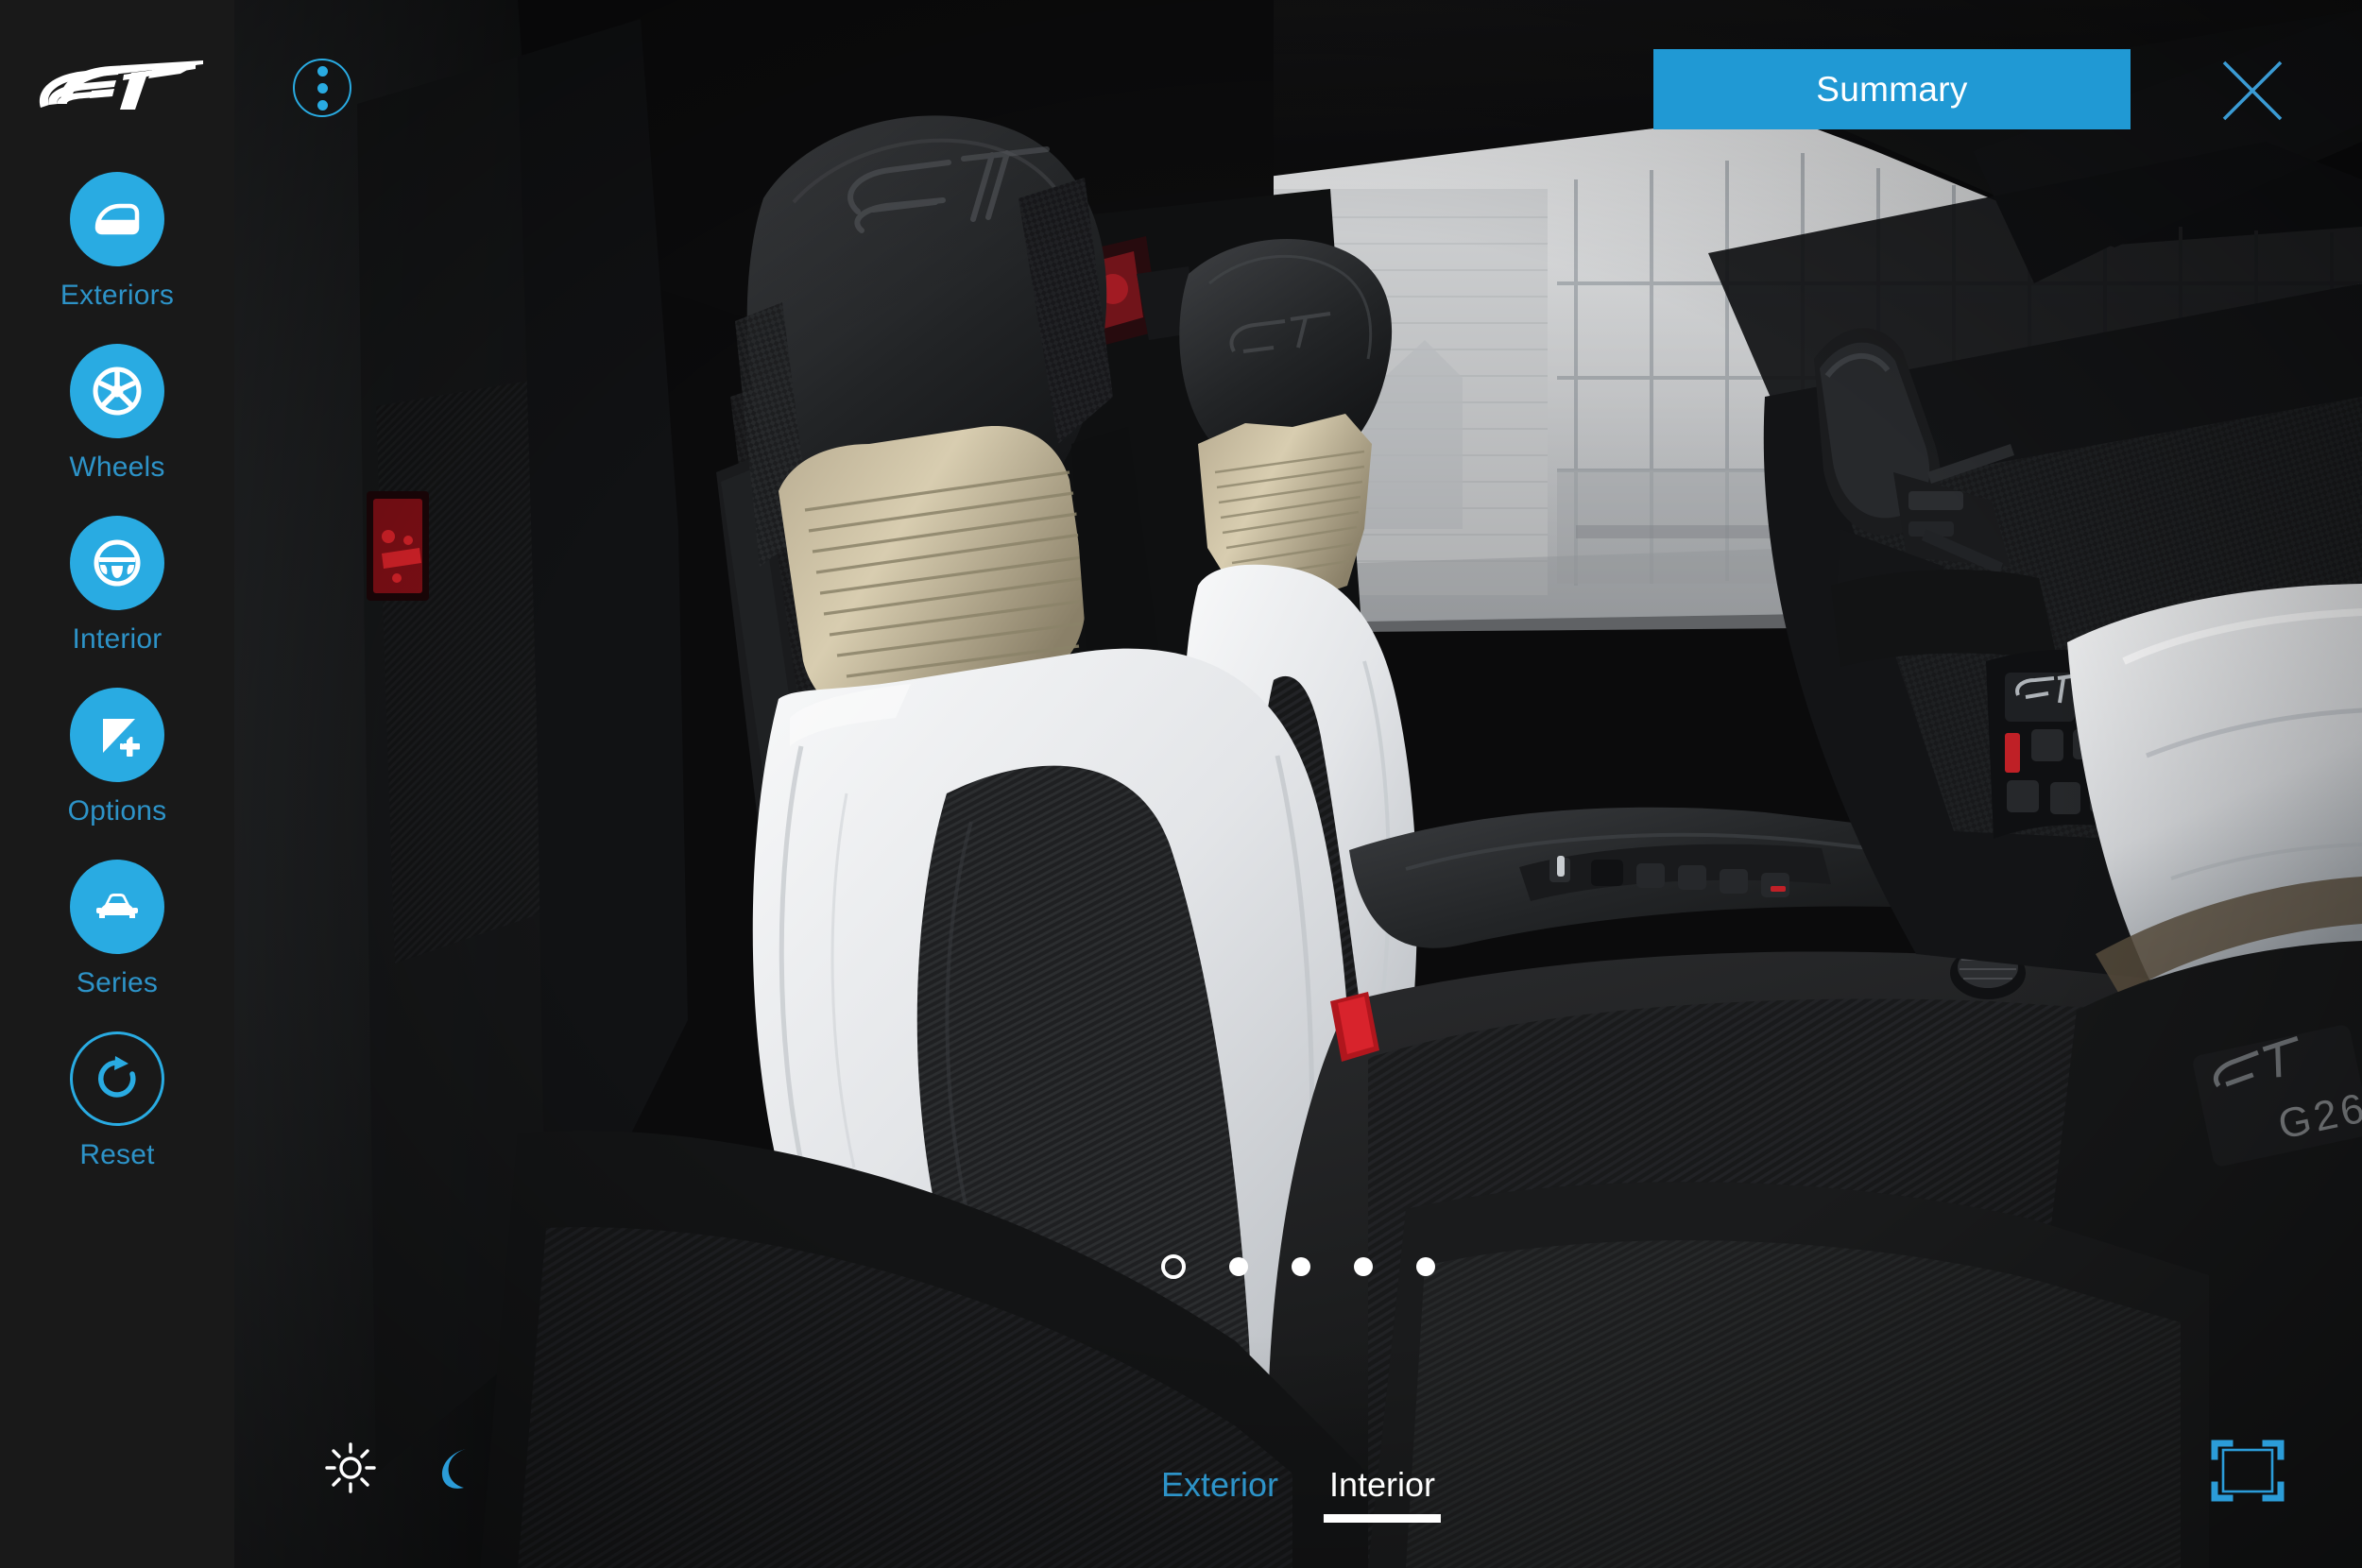 This screenshot has width=2362, height=1568. I want to click on lighting-controls, so click(401, 1467).